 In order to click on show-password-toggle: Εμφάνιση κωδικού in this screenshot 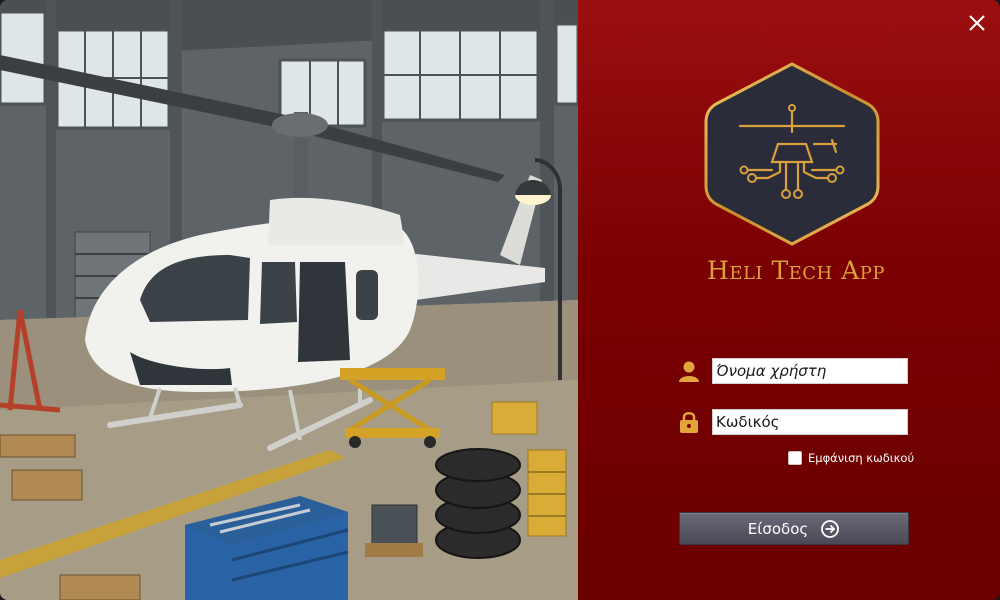, I will do `click(851, 458)`.